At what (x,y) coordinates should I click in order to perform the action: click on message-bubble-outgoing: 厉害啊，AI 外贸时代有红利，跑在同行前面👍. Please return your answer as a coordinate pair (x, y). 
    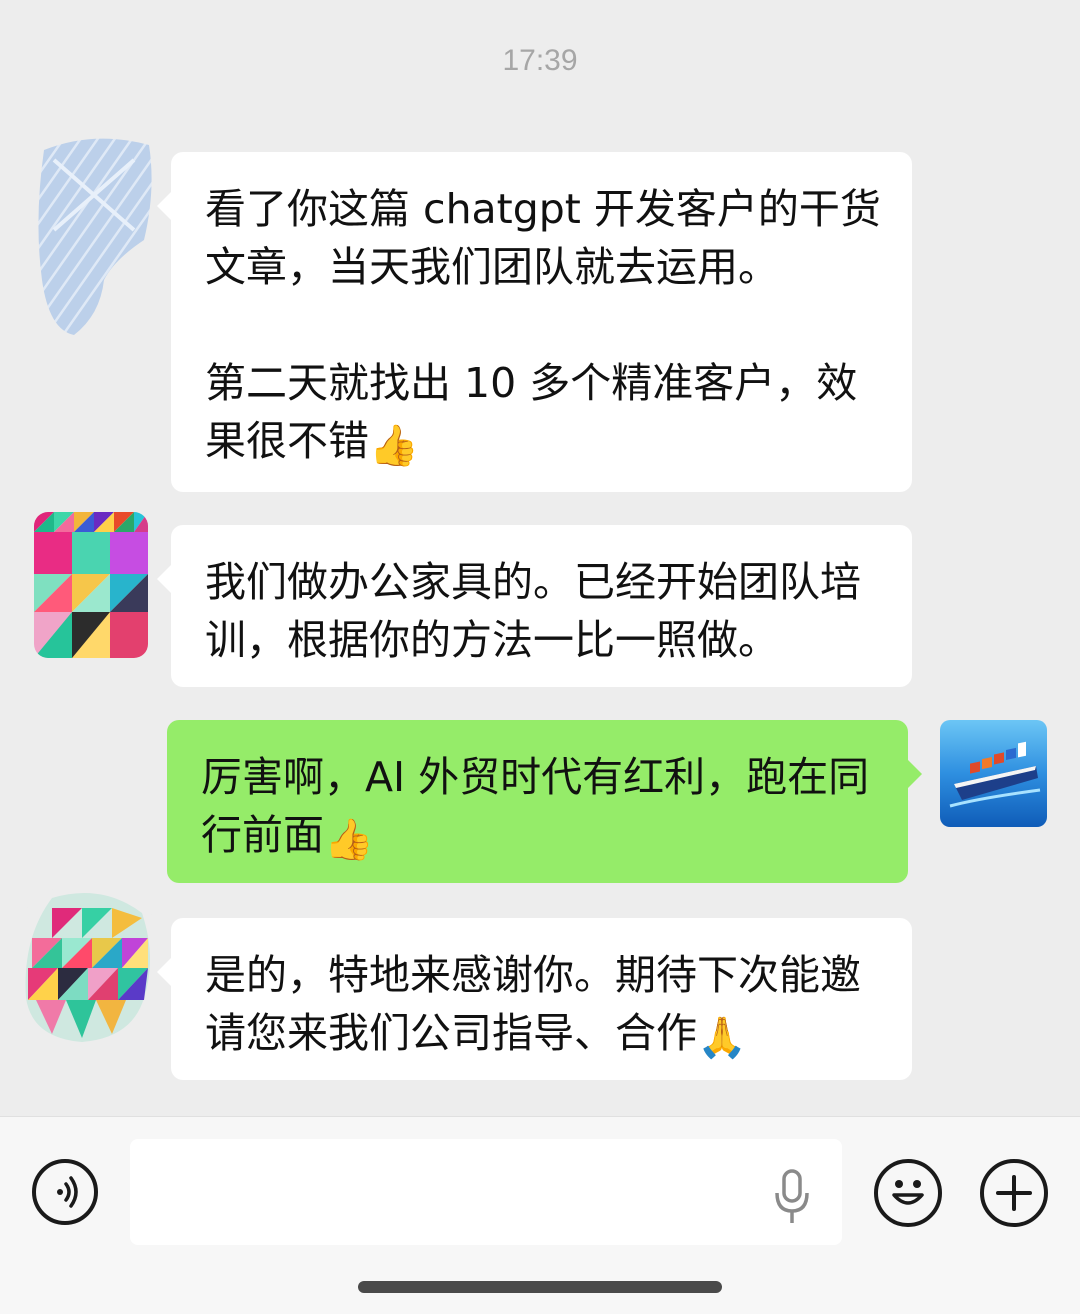
    Looking at the image, I should click on (544, 801).